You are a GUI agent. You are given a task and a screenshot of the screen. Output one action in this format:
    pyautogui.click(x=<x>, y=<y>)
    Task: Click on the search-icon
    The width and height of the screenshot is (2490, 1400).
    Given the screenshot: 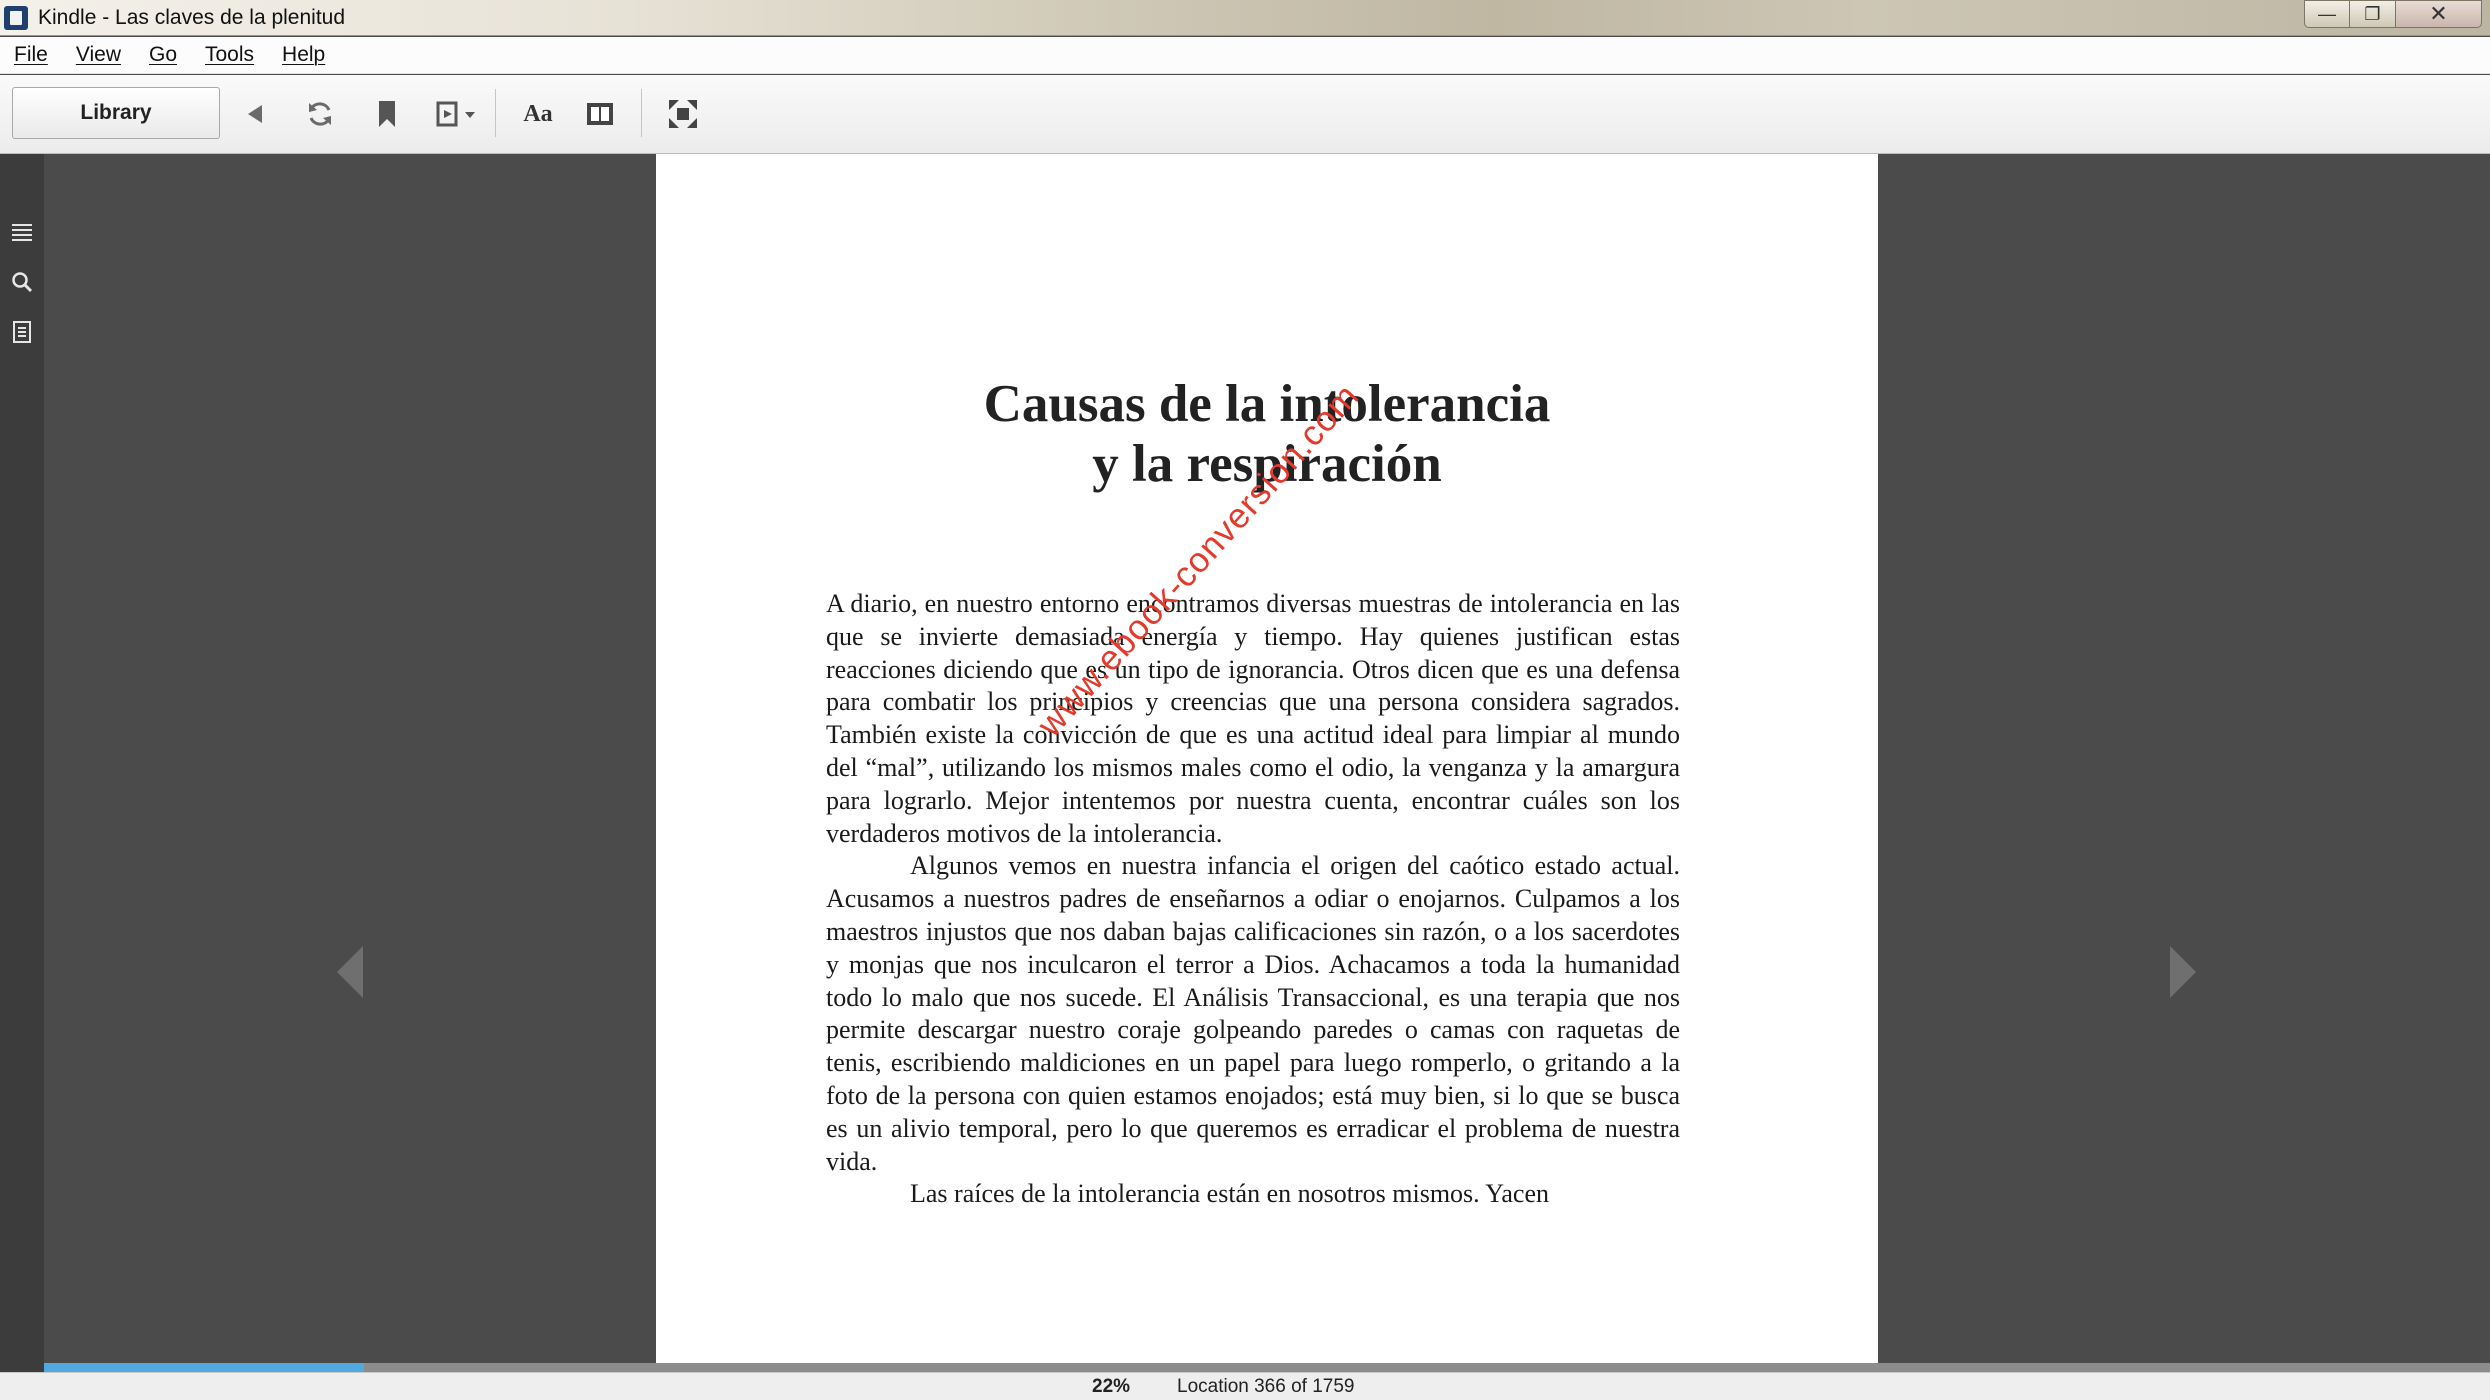 What is the action you would take?
    pyautogui.click(x=22, y=282)
    